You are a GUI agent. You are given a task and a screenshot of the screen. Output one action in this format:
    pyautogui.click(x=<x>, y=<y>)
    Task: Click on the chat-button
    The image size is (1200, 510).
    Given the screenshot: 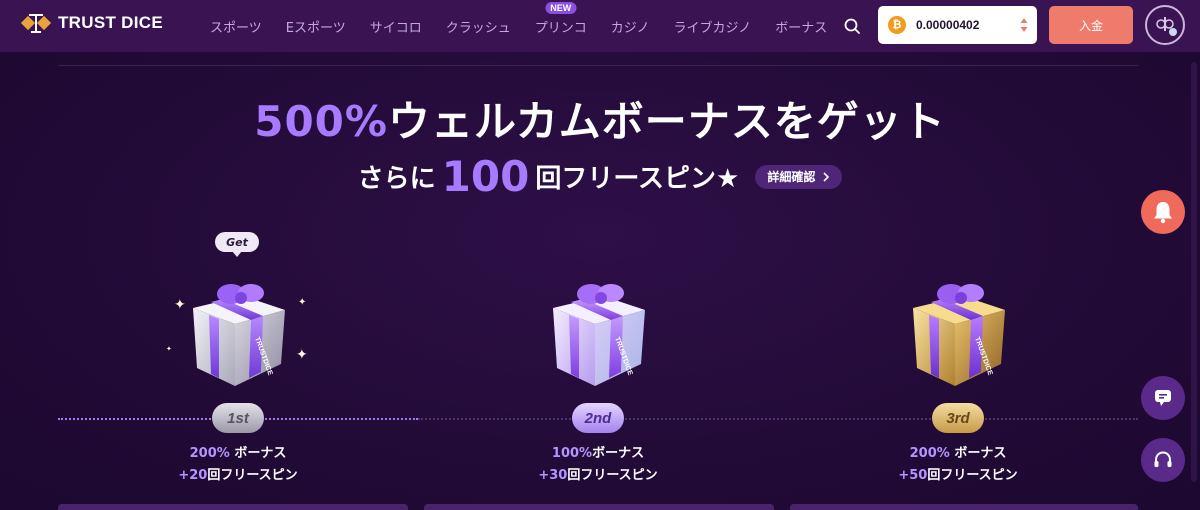 What is the action you would take?
    pyautogui.click(x=1163, y=398)
    